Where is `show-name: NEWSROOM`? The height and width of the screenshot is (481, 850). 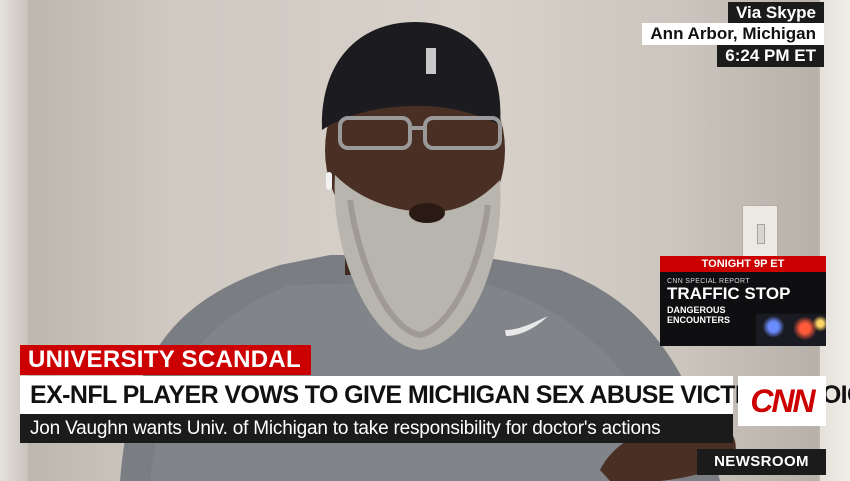
show-name: NEWSROOM is located at coordinates (761, 462).